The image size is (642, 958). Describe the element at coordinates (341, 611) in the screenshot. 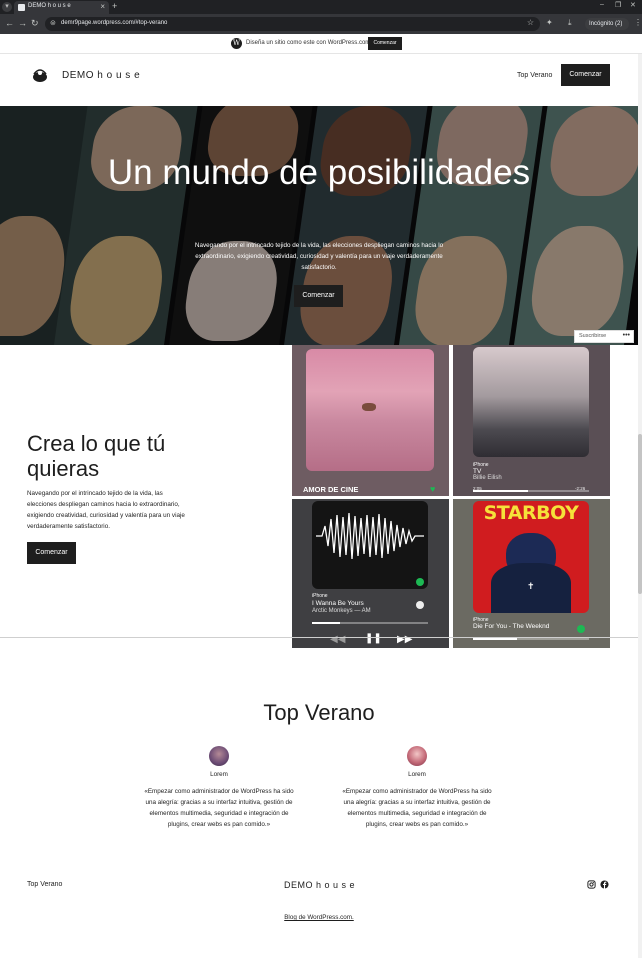

I see `am-artist: Arctic Monkeys — AM` at that location.